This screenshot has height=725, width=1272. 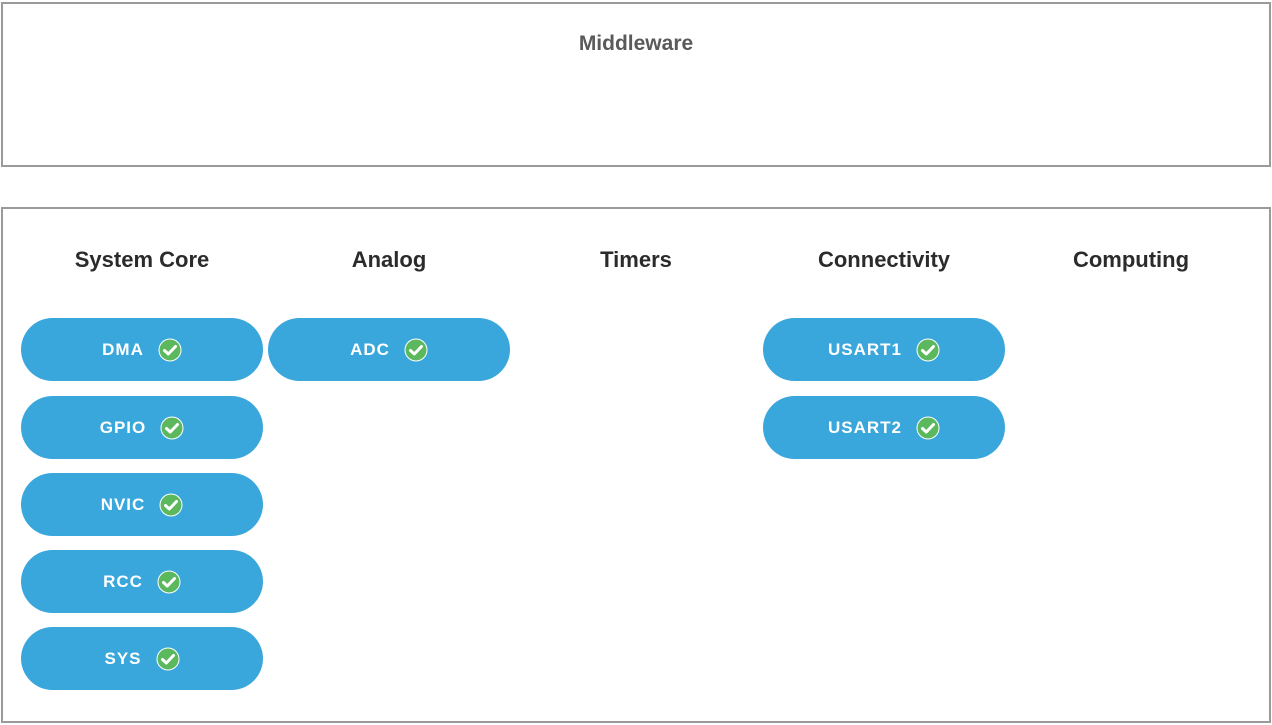 I want to click on column-header-timers: Timers, so click(x=636, y=259).